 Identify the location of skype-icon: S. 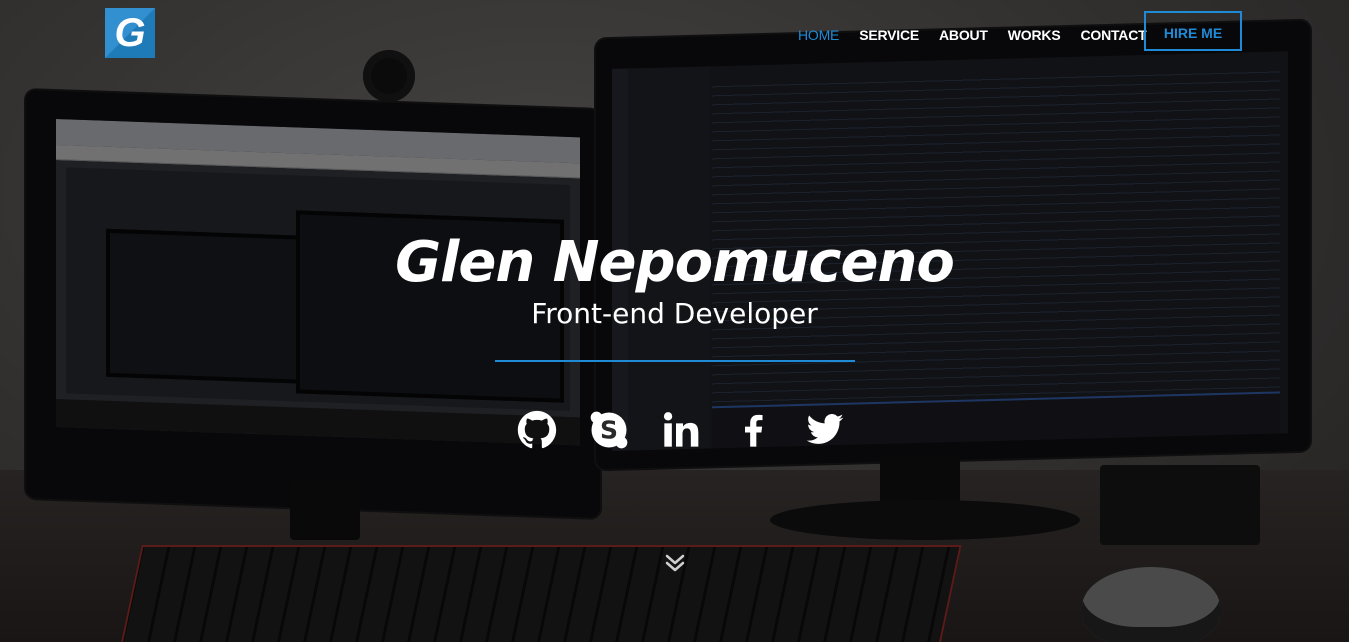
(609, 432).